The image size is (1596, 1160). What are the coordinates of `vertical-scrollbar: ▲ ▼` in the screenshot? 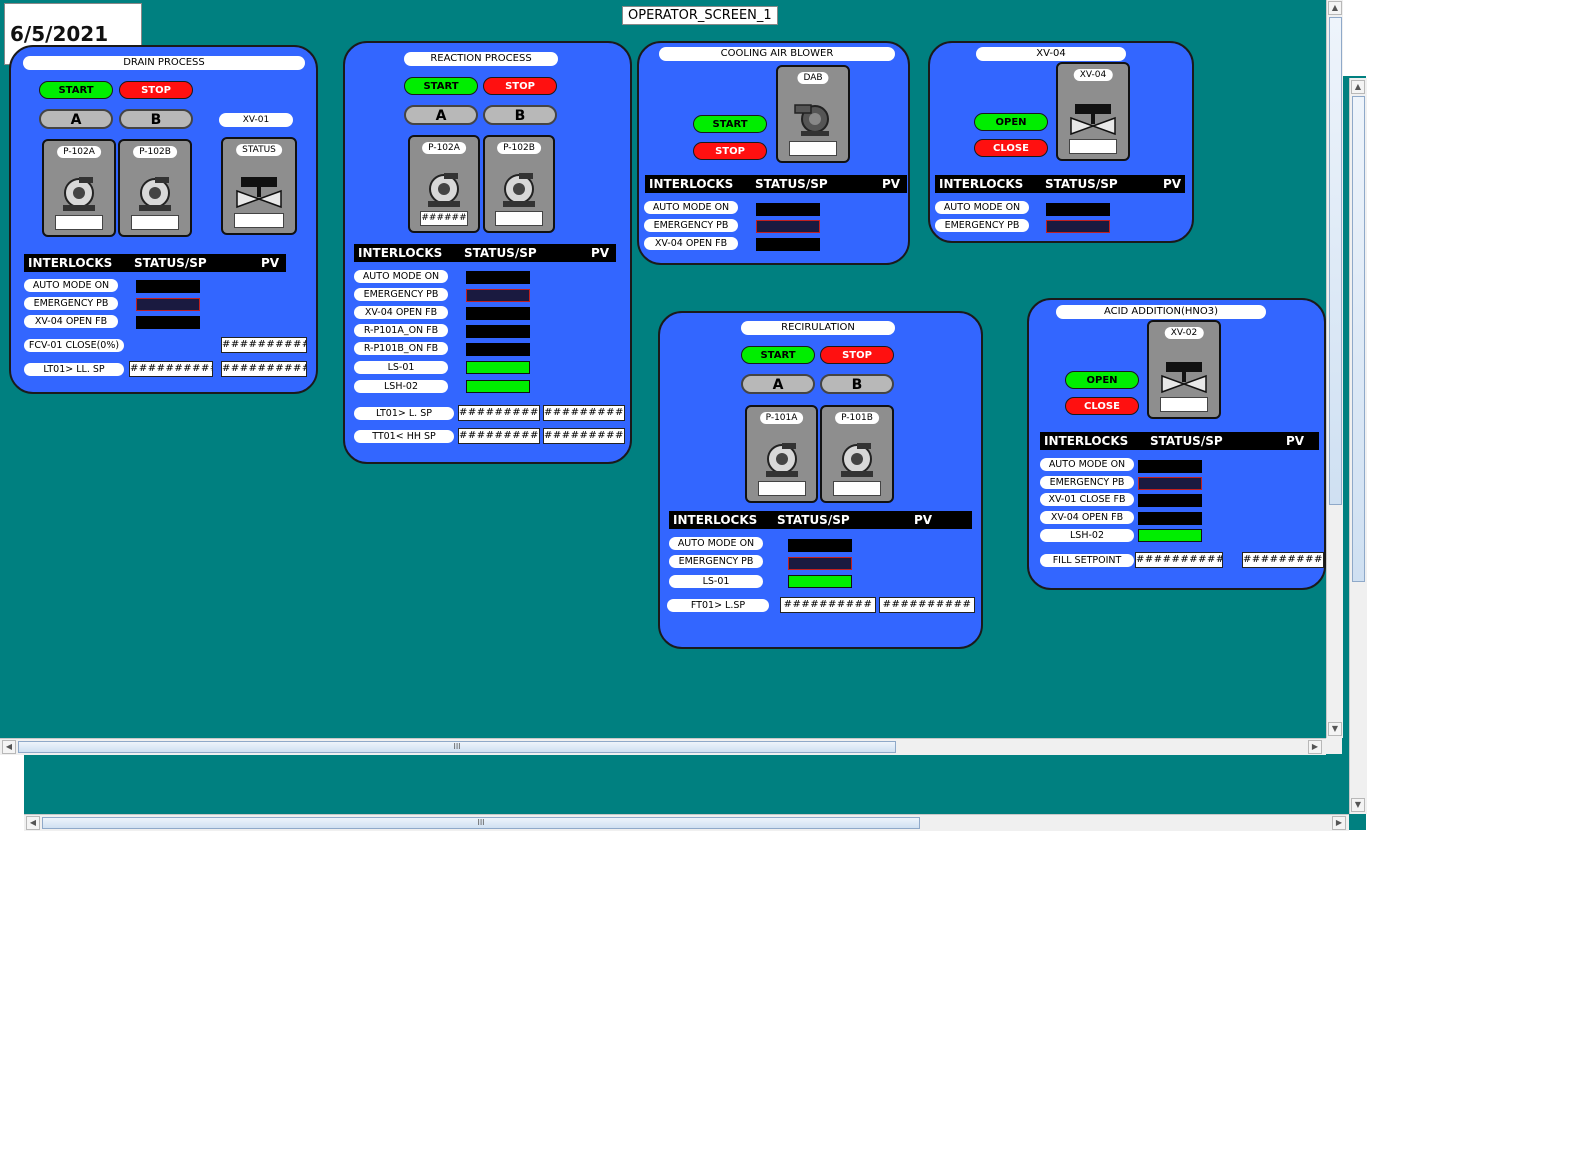 It's located at (1334, 369).